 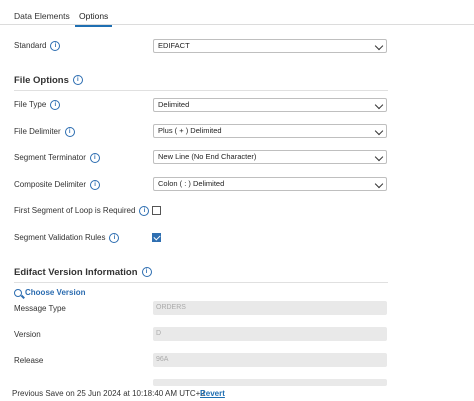 I want to click on search-icon, so click(x=18, y=292).